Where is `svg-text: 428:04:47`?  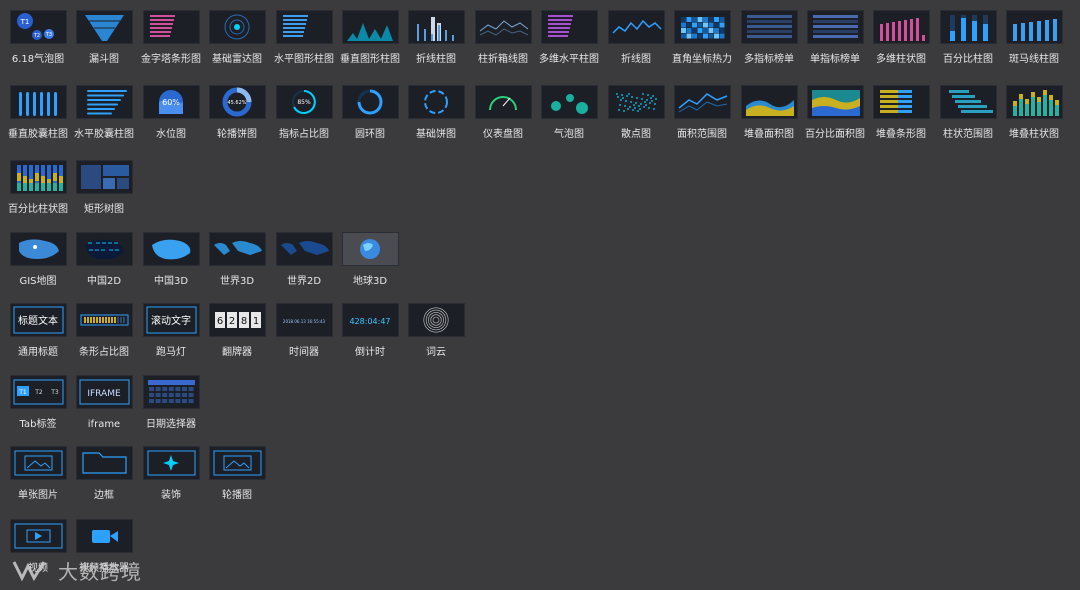
svg-text: 428:04:47 is located at coordinates (369, 321).